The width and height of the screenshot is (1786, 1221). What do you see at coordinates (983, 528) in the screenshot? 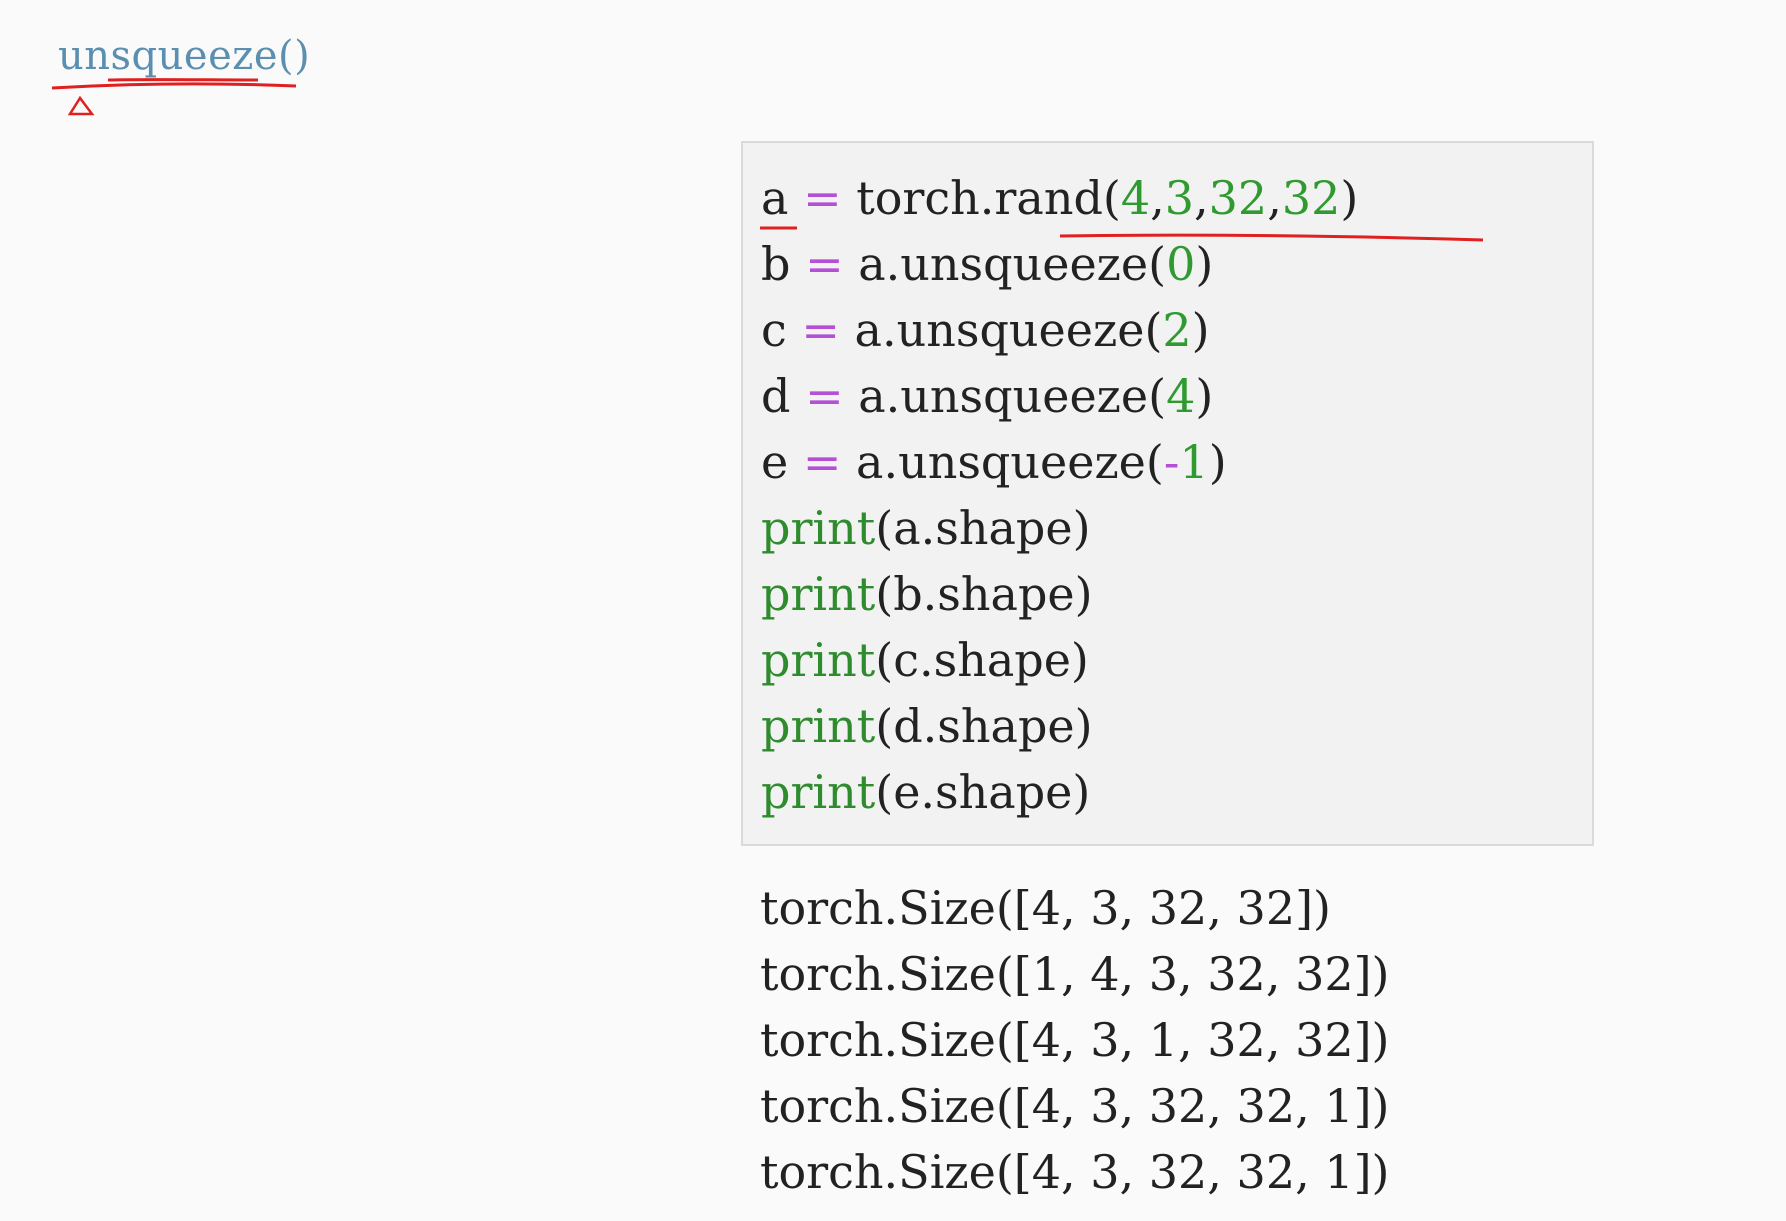
I see `code-token-text: (a.shape)` at bounding box center [983, 528].